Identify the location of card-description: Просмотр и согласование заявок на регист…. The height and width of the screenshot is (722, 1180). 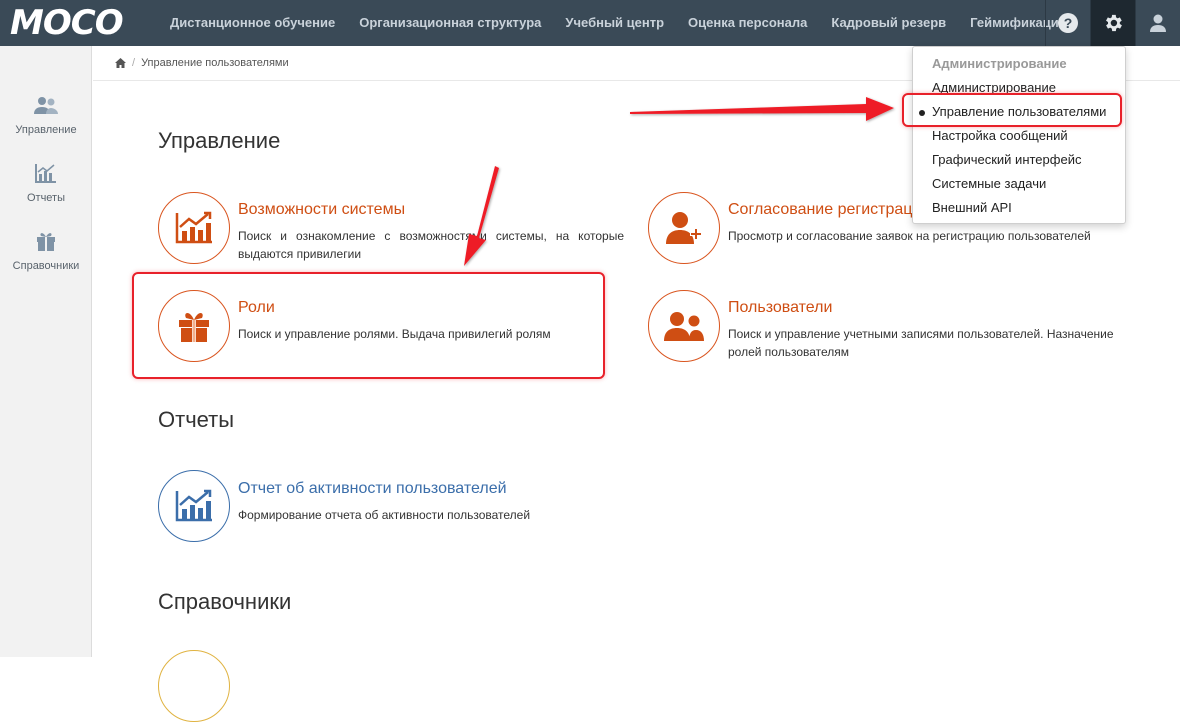
(909, 236).